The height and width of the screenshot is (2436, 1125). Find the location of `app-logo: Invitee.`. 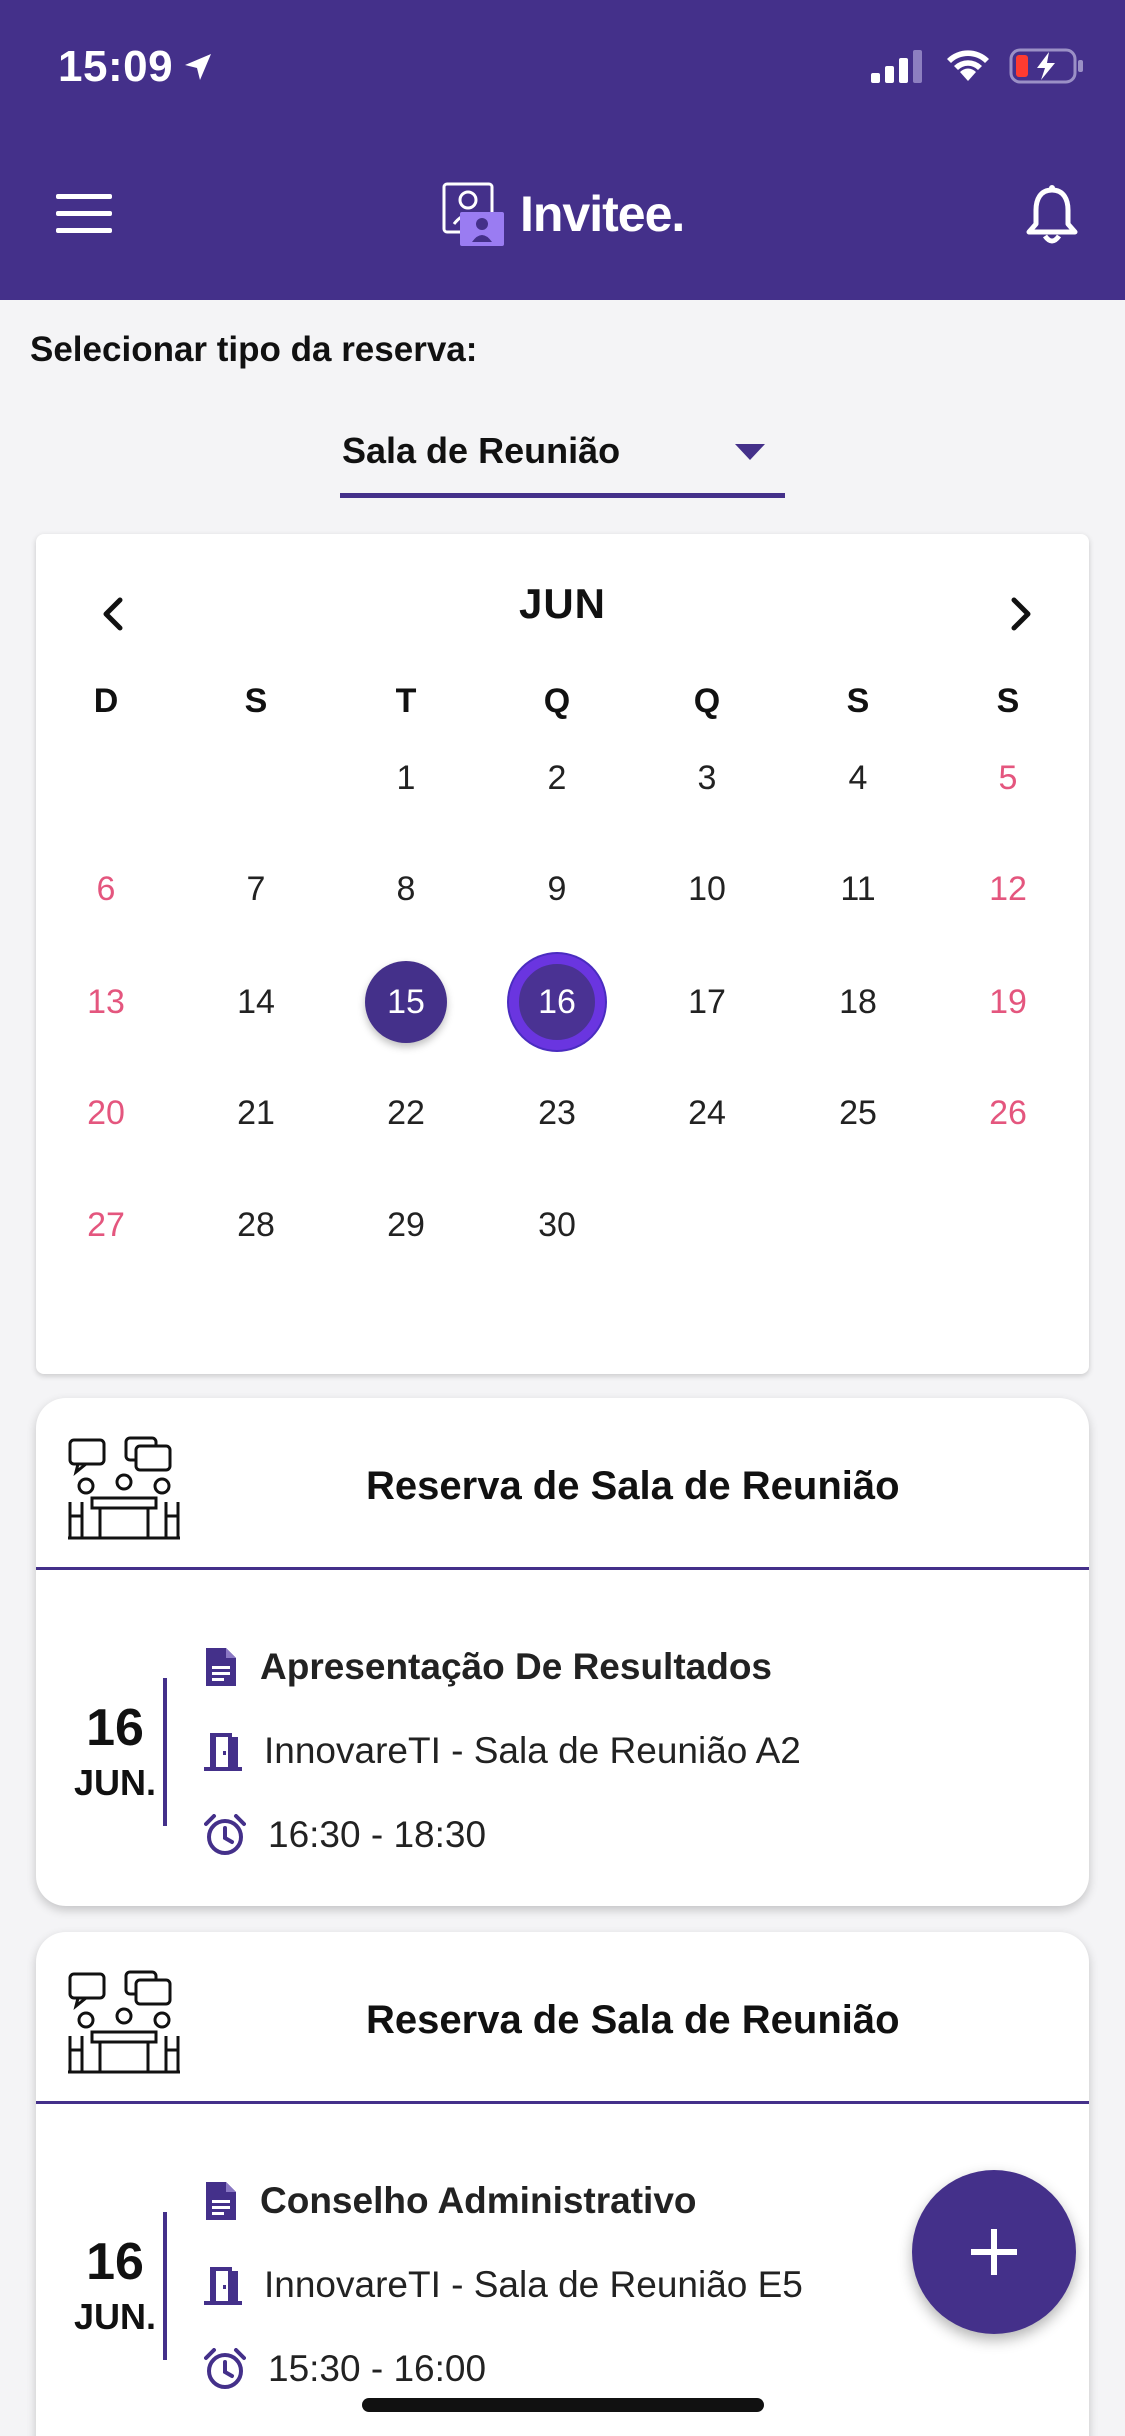

app-logo: Invitee. is located at coordinates (562, 214).